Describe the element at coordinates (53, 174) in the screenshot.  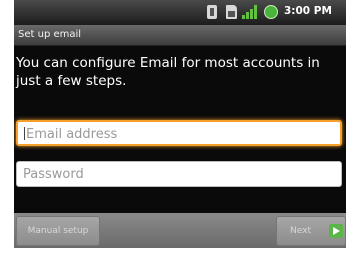
I see `password-placeholder: Password` at that location.